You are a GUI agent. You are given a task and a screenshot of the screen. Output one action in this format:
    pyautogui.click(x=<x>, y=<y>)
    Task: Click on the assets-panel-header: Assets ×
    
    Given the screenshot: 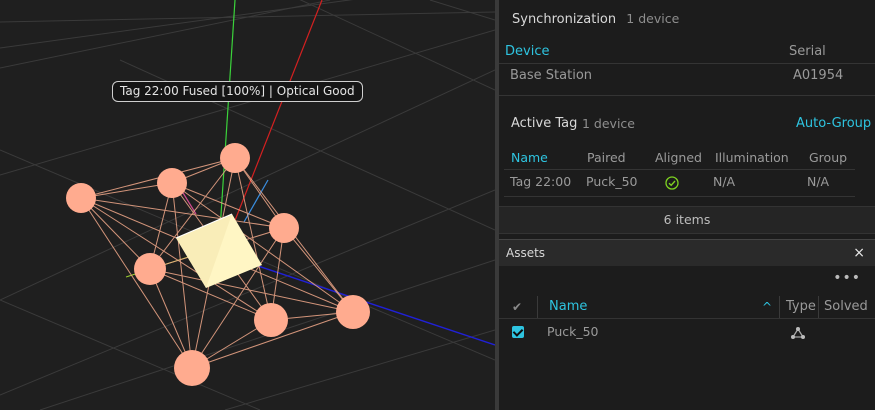 What is the action you would take?
    pyautogui.click(x=687, y=252)
    